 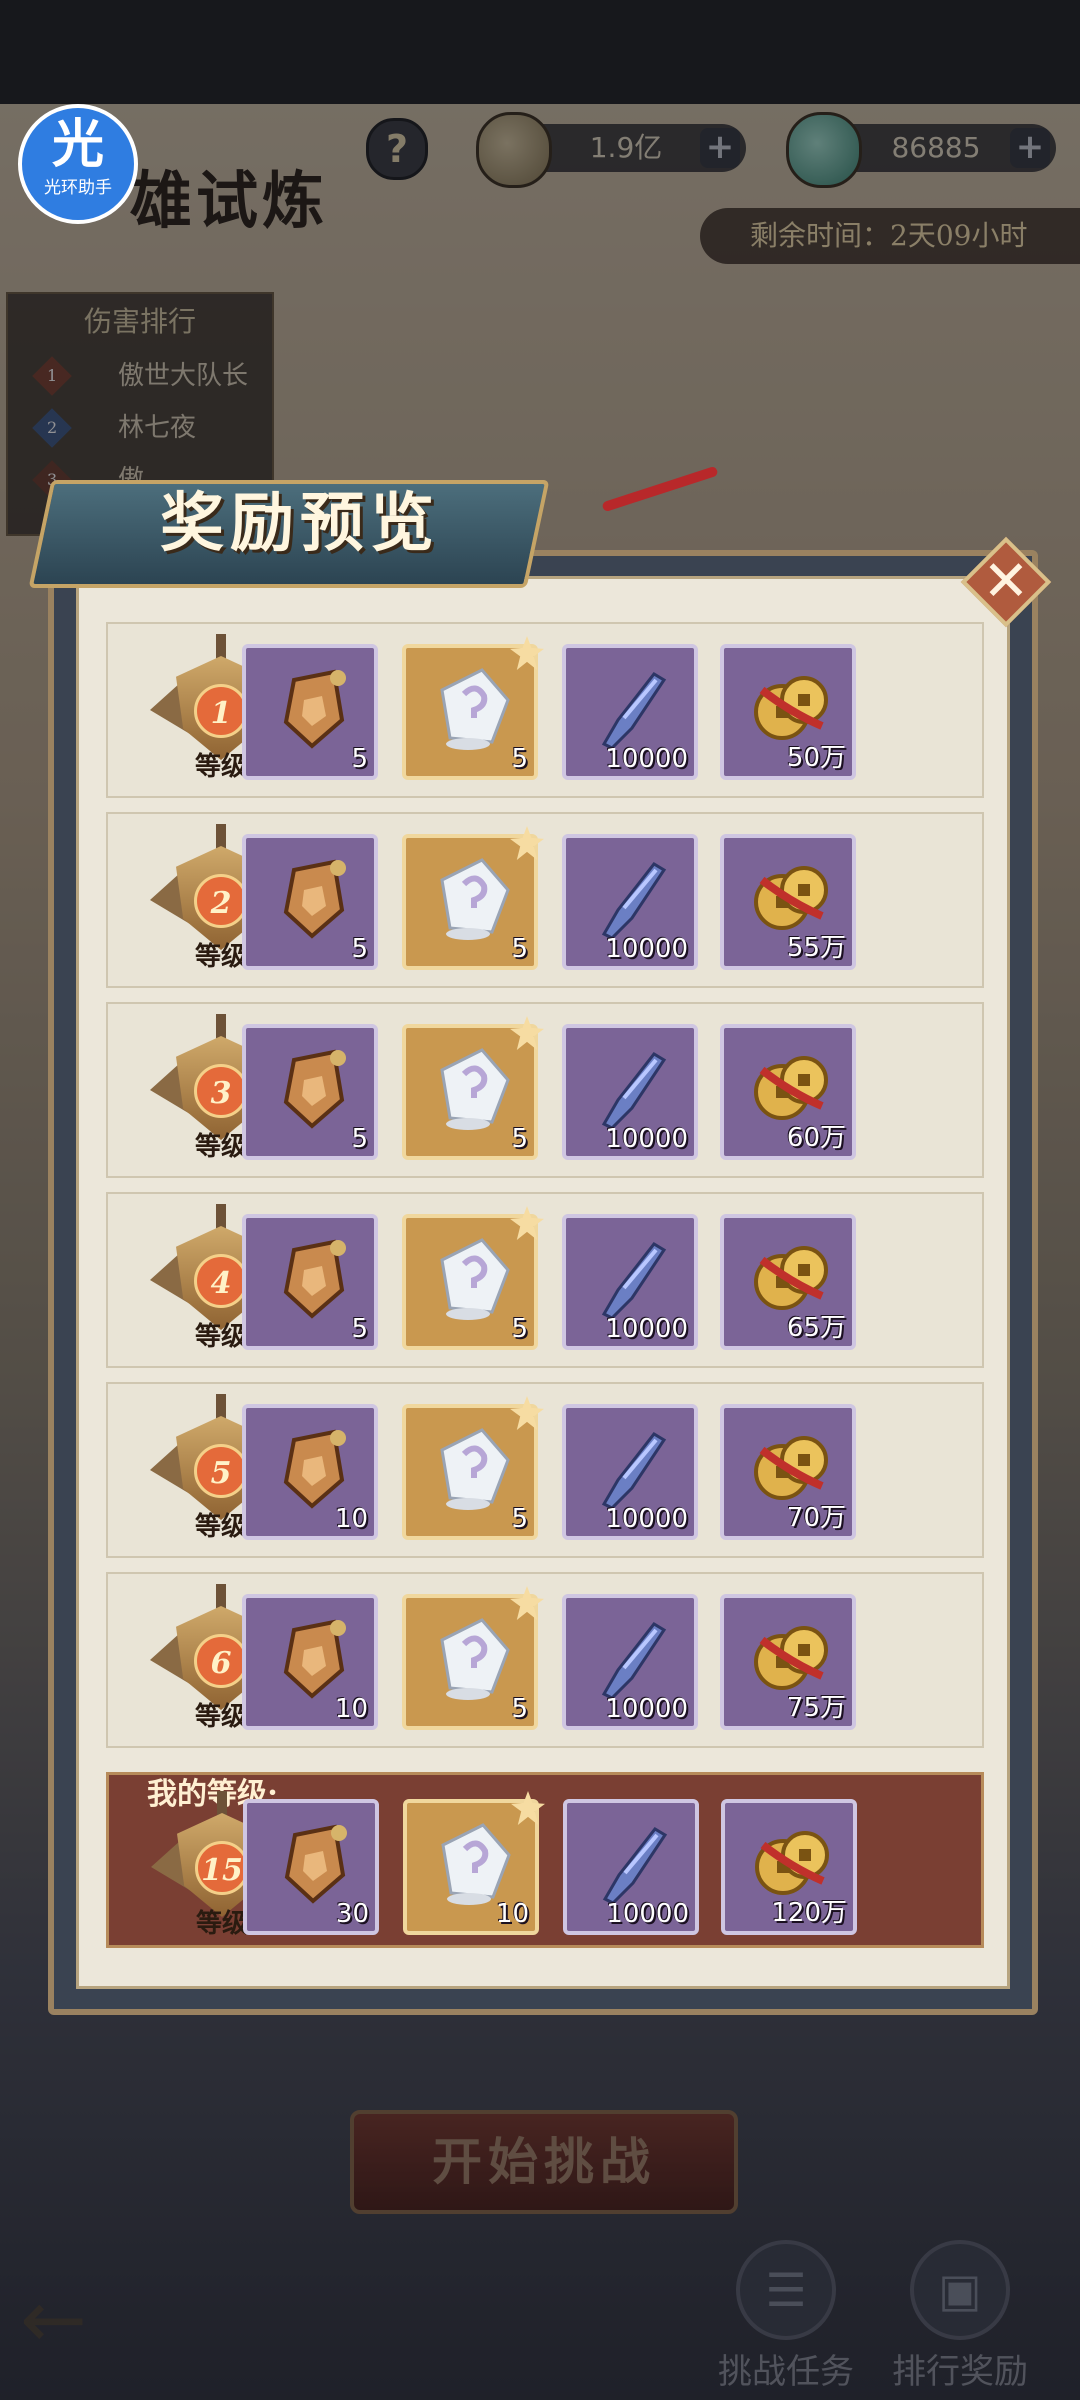 I want to click on reward-row: 6 等级 10 5 10000 75万, so click(x=545, y=1660).